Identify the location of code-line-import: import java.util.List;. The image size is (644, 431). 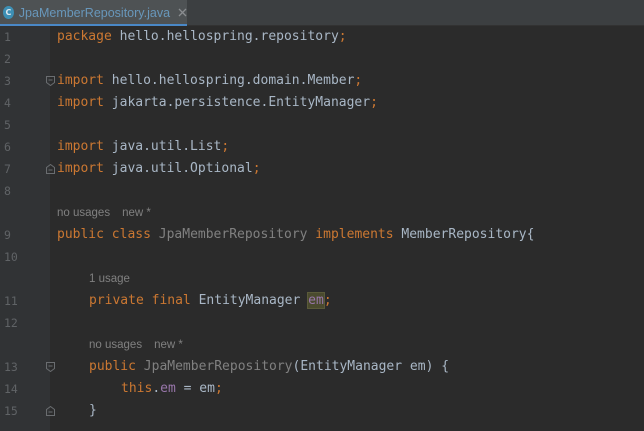
(143, 147).